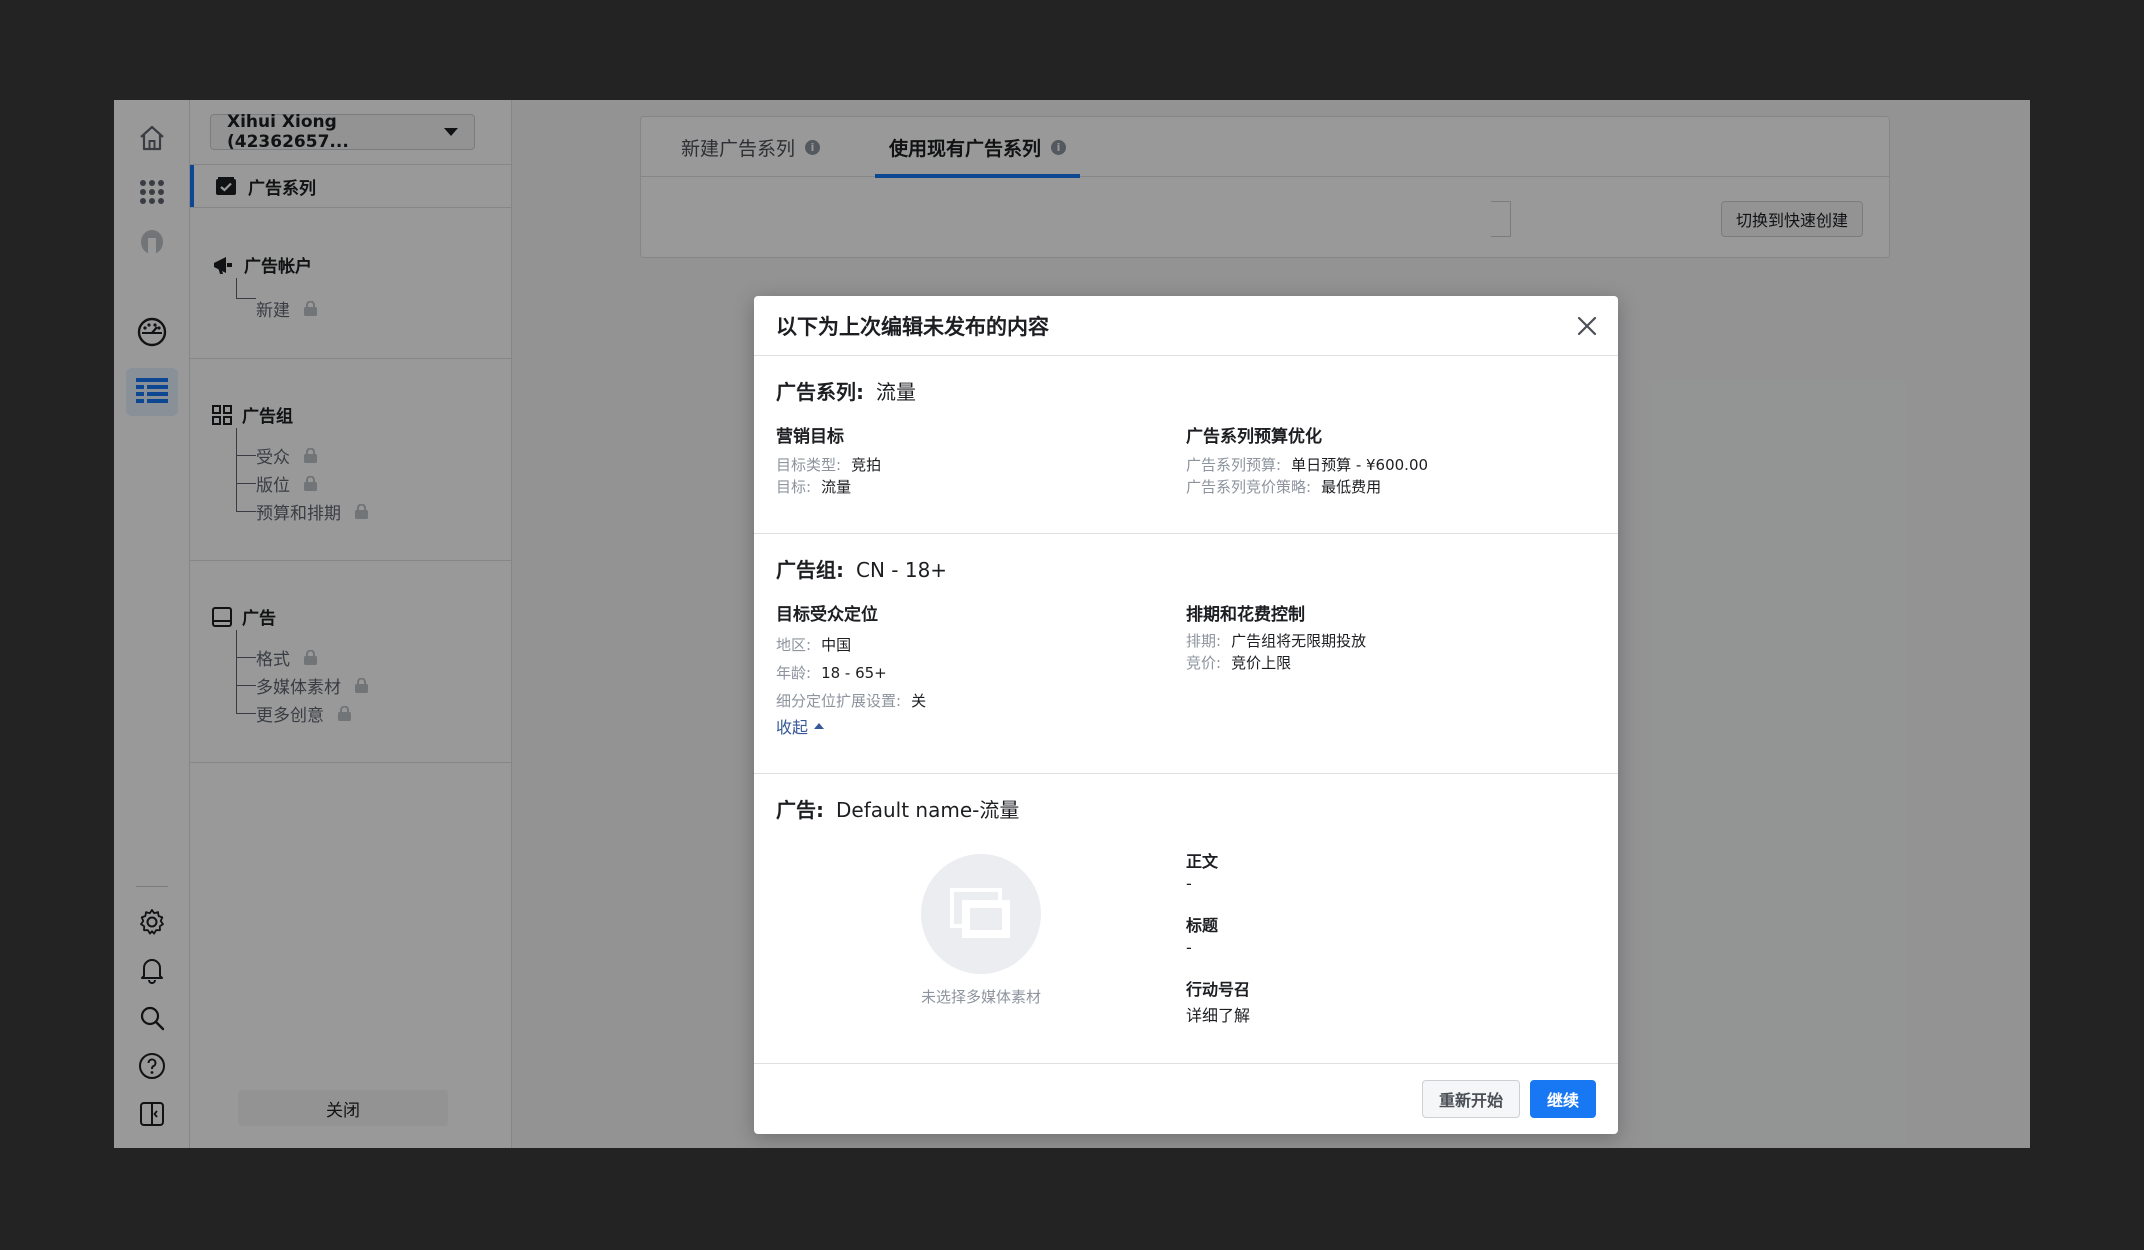  What do you see at coordinates (1470, 1099) in the screenshot?
I see `restart-button: 重新开始` at bounding box center [1470, 1099].